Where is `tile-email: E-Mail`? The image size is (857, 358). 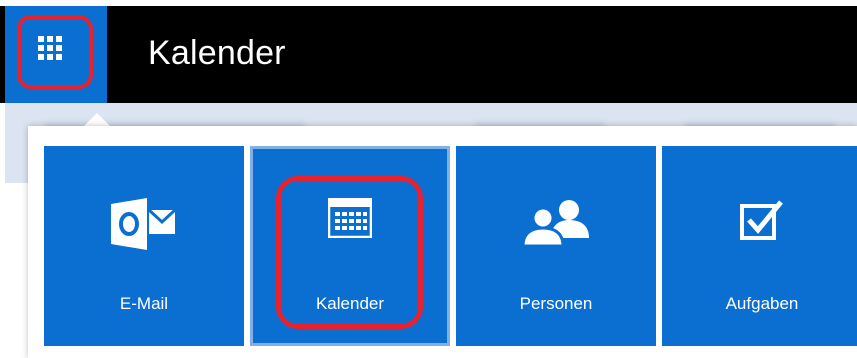
tile-email: E-Mail is located at coordinates (144, 246).